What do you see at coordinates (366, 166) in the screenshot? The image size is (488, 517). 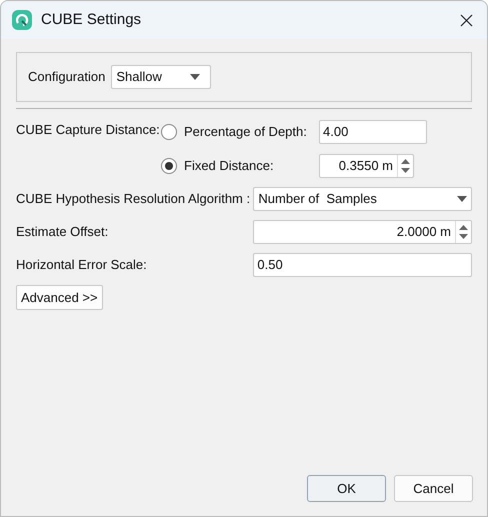 I see `spin-field: 0.3550 m` at bounding box center [366, 166].